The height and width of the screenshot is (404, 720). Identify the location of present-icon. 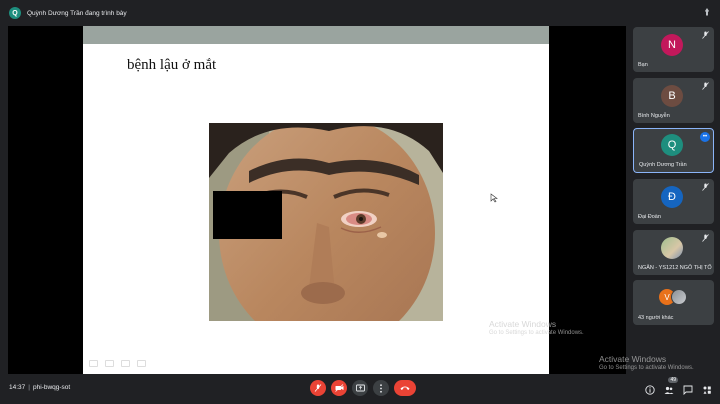
(360, 388).